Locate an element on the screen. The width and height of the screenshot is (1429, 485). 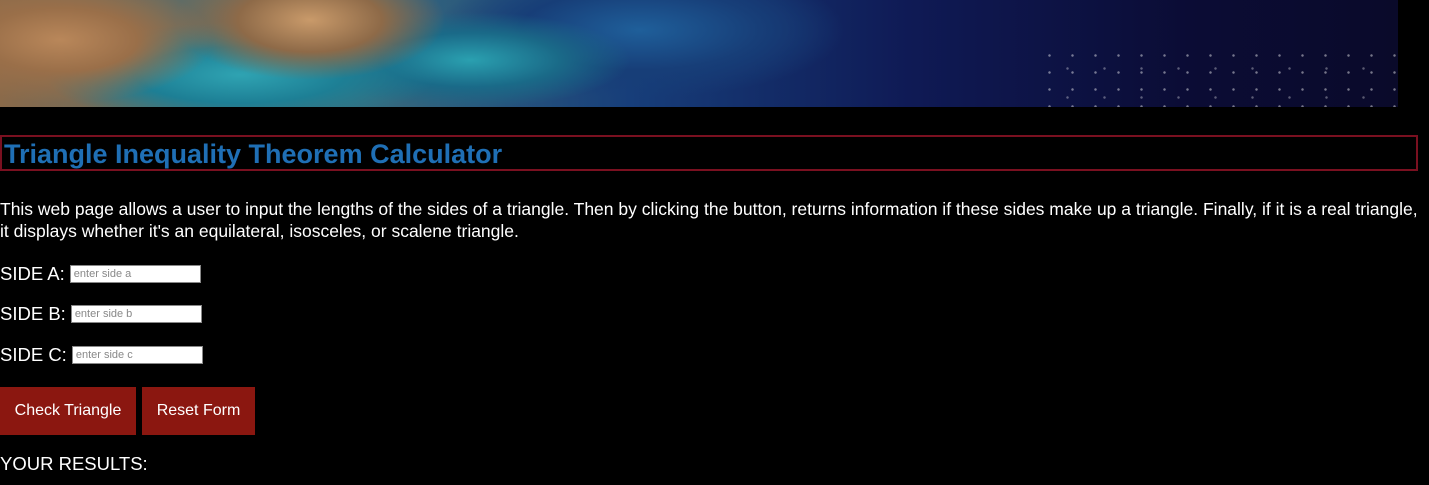
side-c-input is located at coordinates (137, 355).